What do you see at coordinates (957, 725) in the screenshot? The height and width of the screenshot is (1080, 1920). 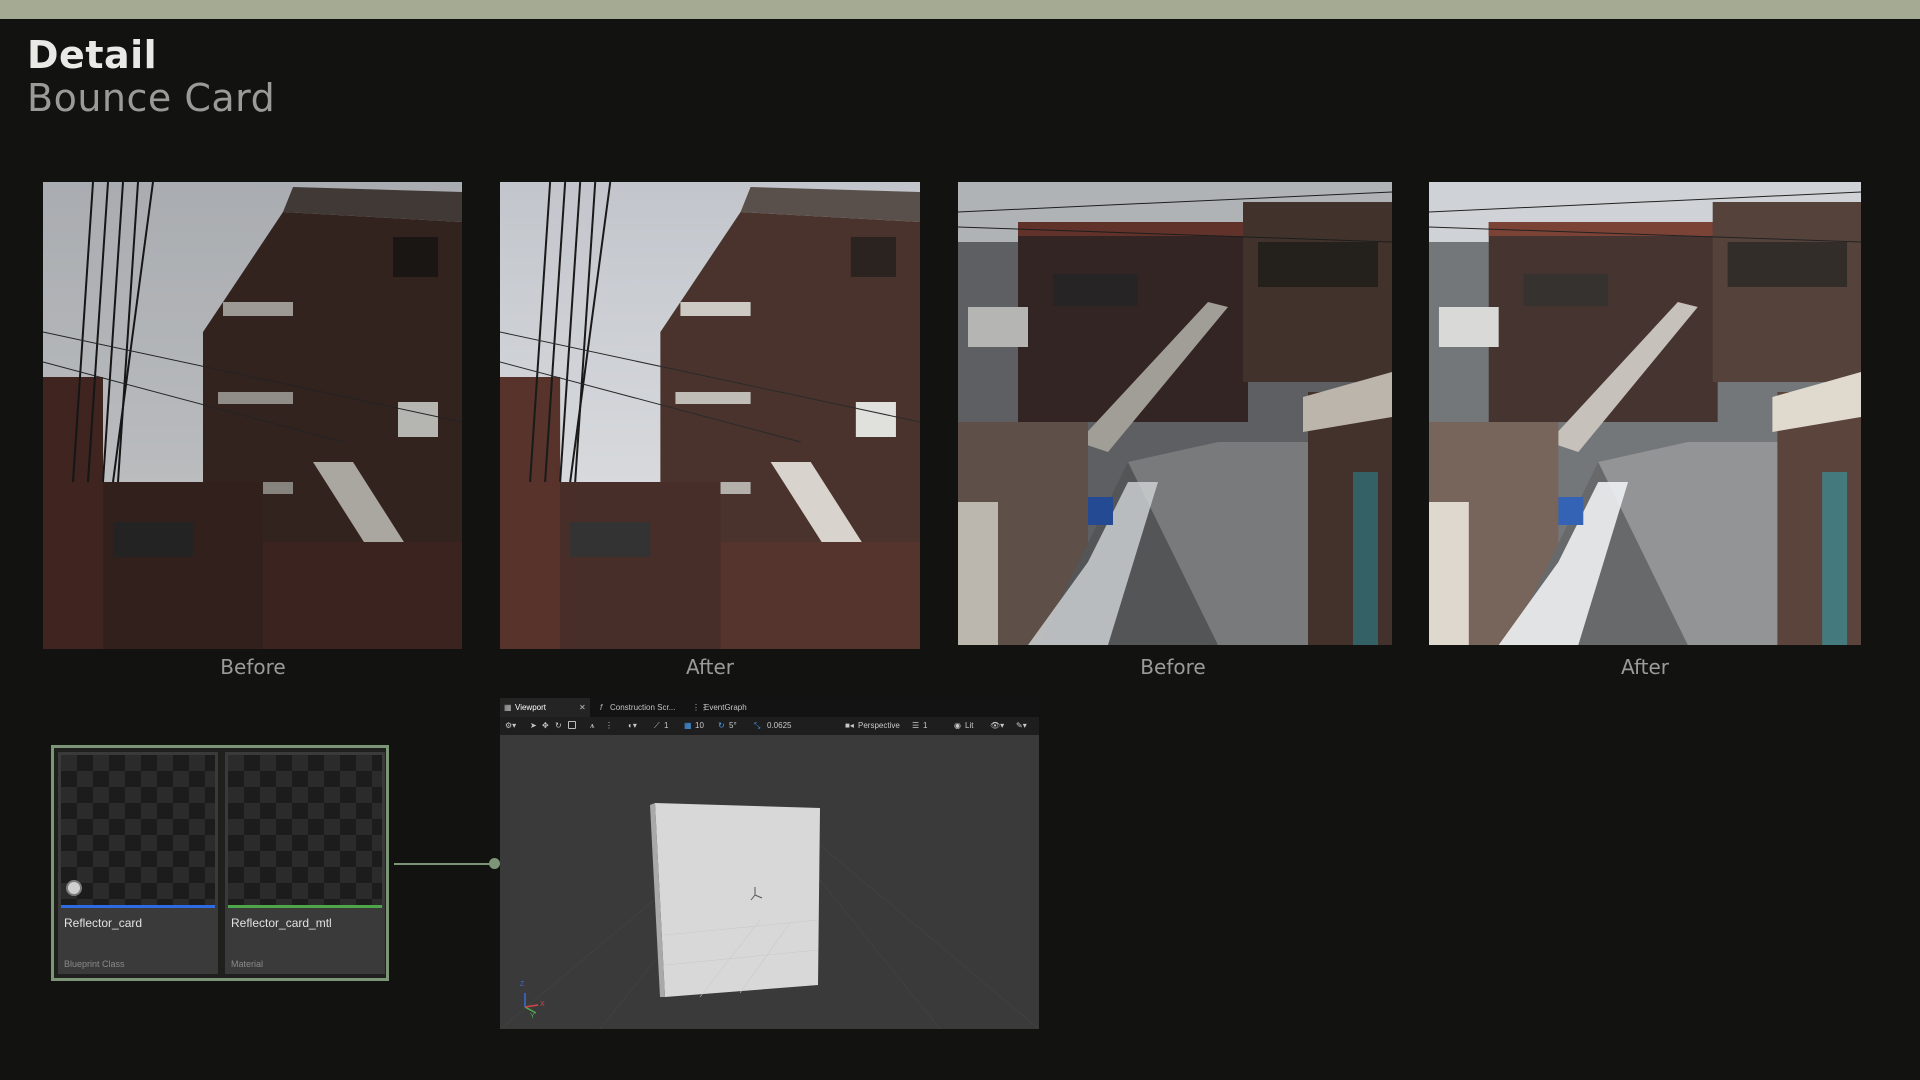 I see `lit-icon: ◉` at bounding box center [957, 725].